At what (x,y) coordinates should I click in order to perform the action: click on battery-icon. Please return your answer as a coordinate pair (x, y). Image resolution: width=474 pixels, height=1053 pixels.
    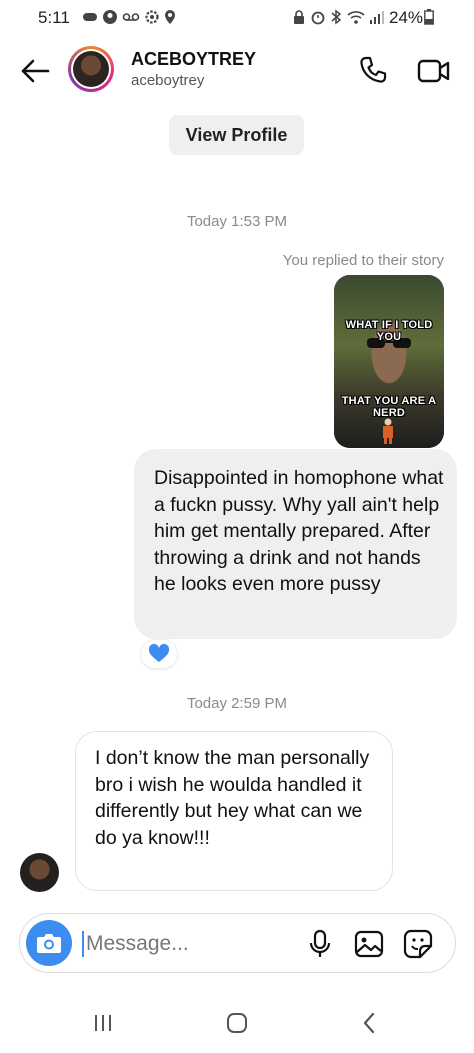
    Looking at the image, I should click on (429, 17).